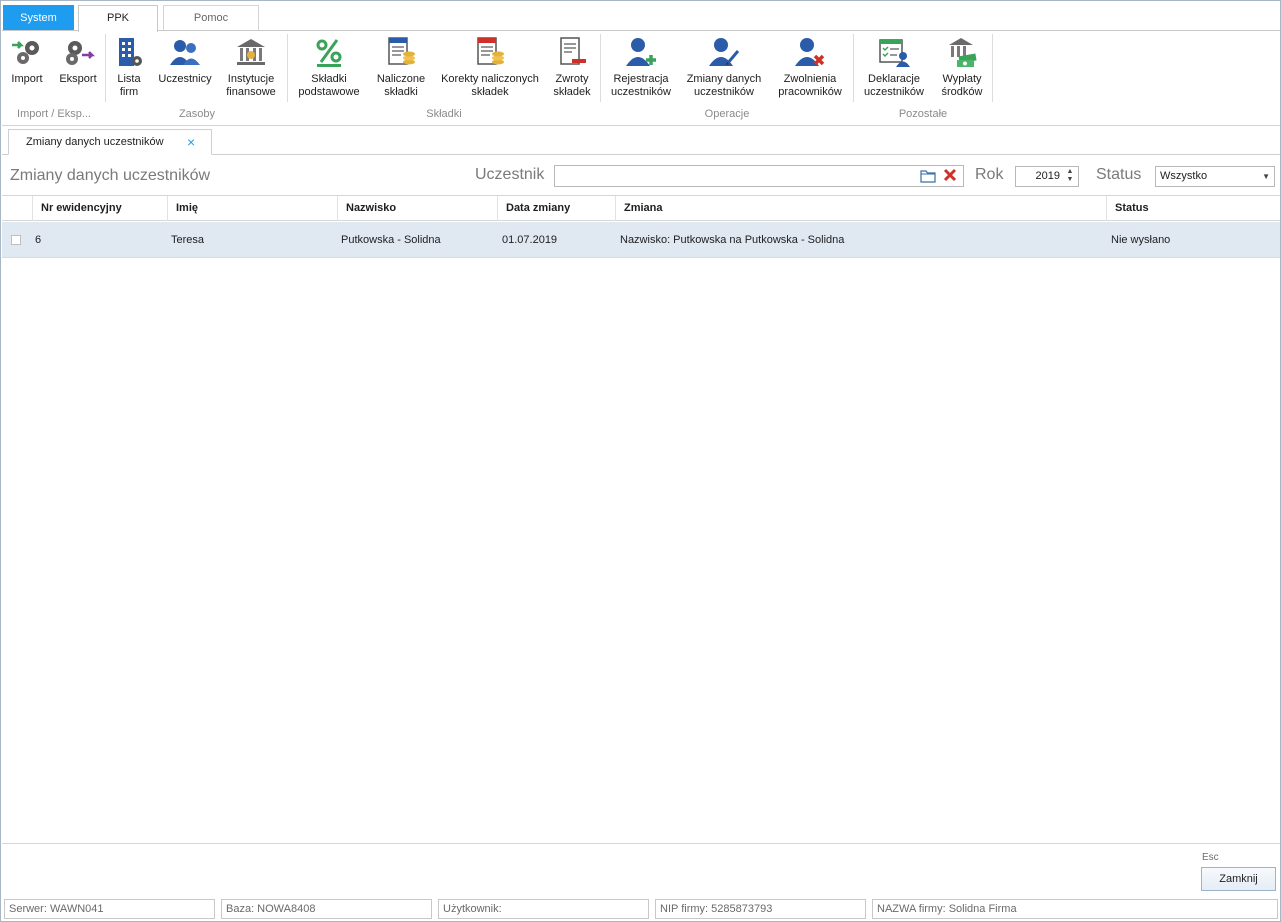 Image resolution: width=1281 pixels, height=922 pixels. Describe the element at coordinates (490, 79) in the screenshot. I see `korekty-label-1: Korekty naliczonych` at that location.